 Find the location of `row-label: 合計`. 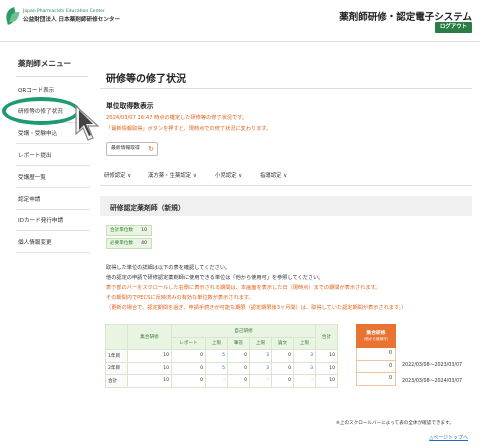

row-label: 合計 is located at coordinates (116, 381).